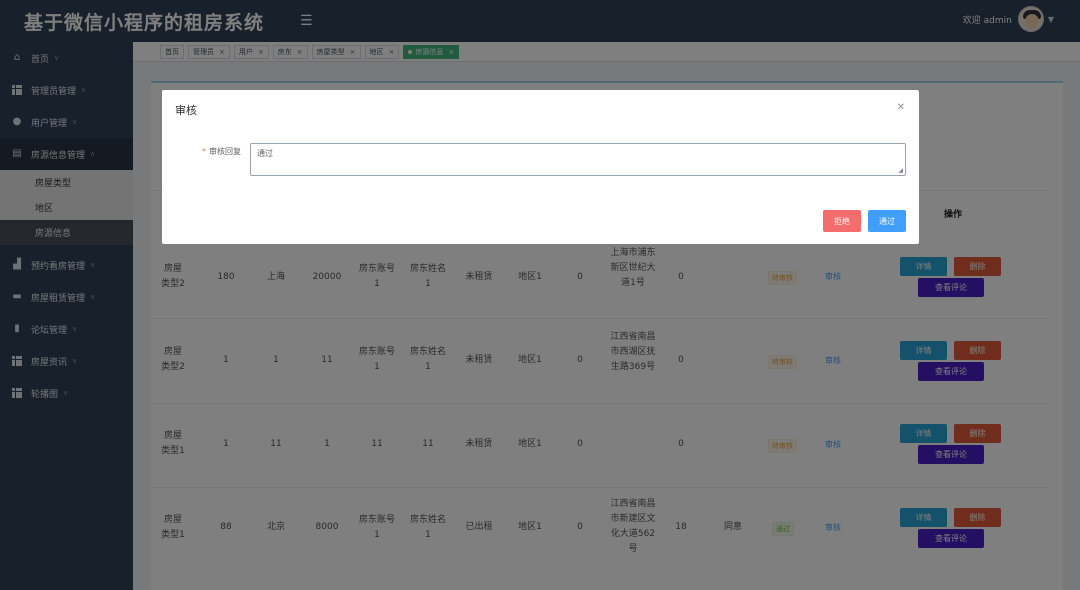 The height and width of the screenshot is (590, 1080). Describe the element at coordinates (578, 159) in the screenshot. I see `audit-reply-textarea: 通过 ◢` at that location.